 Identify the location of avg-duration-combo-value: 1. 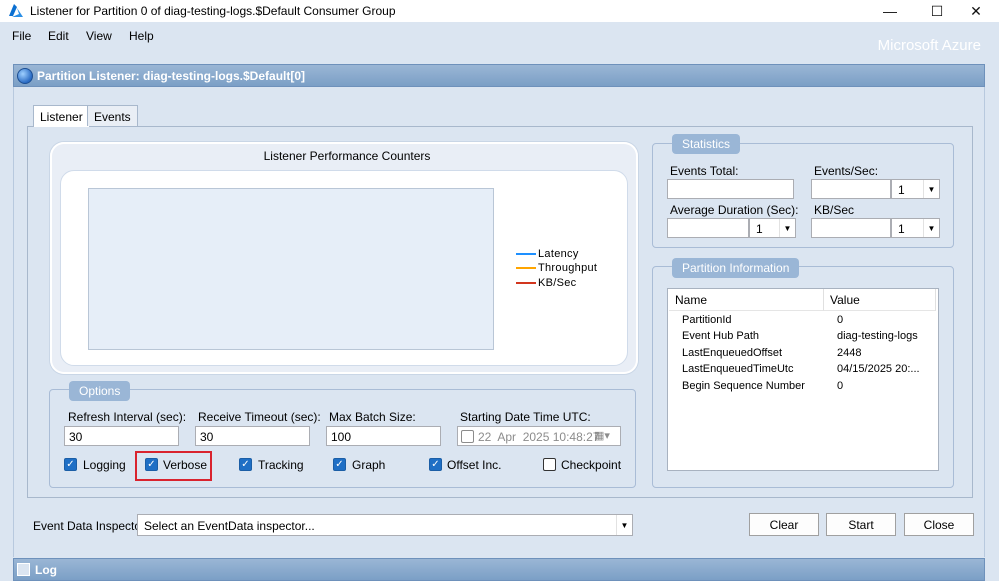
(759, 229).